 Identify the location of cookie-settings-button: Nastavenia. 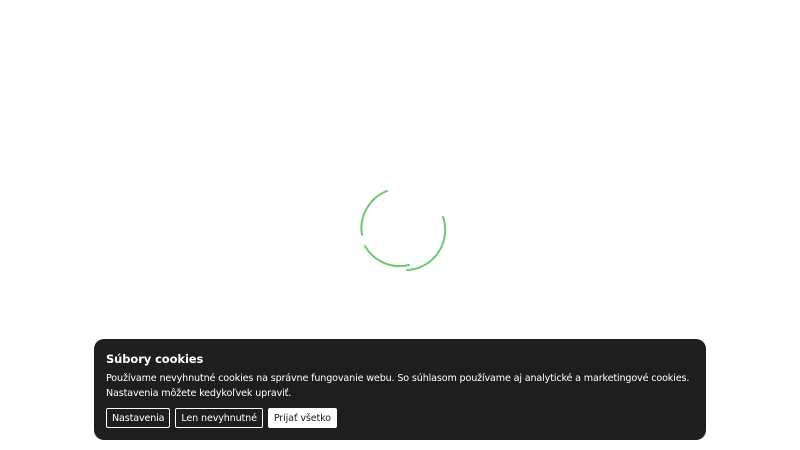
(138, 418).